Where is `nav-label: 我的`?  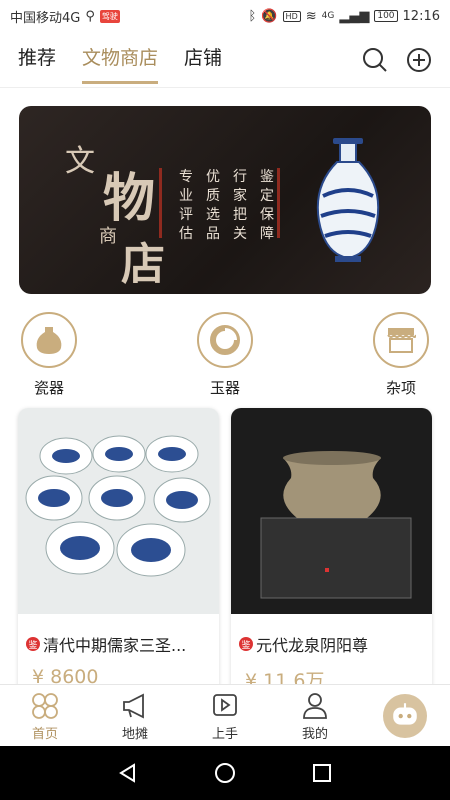
nav-label: 我的 is located at coordinates (314, 734).